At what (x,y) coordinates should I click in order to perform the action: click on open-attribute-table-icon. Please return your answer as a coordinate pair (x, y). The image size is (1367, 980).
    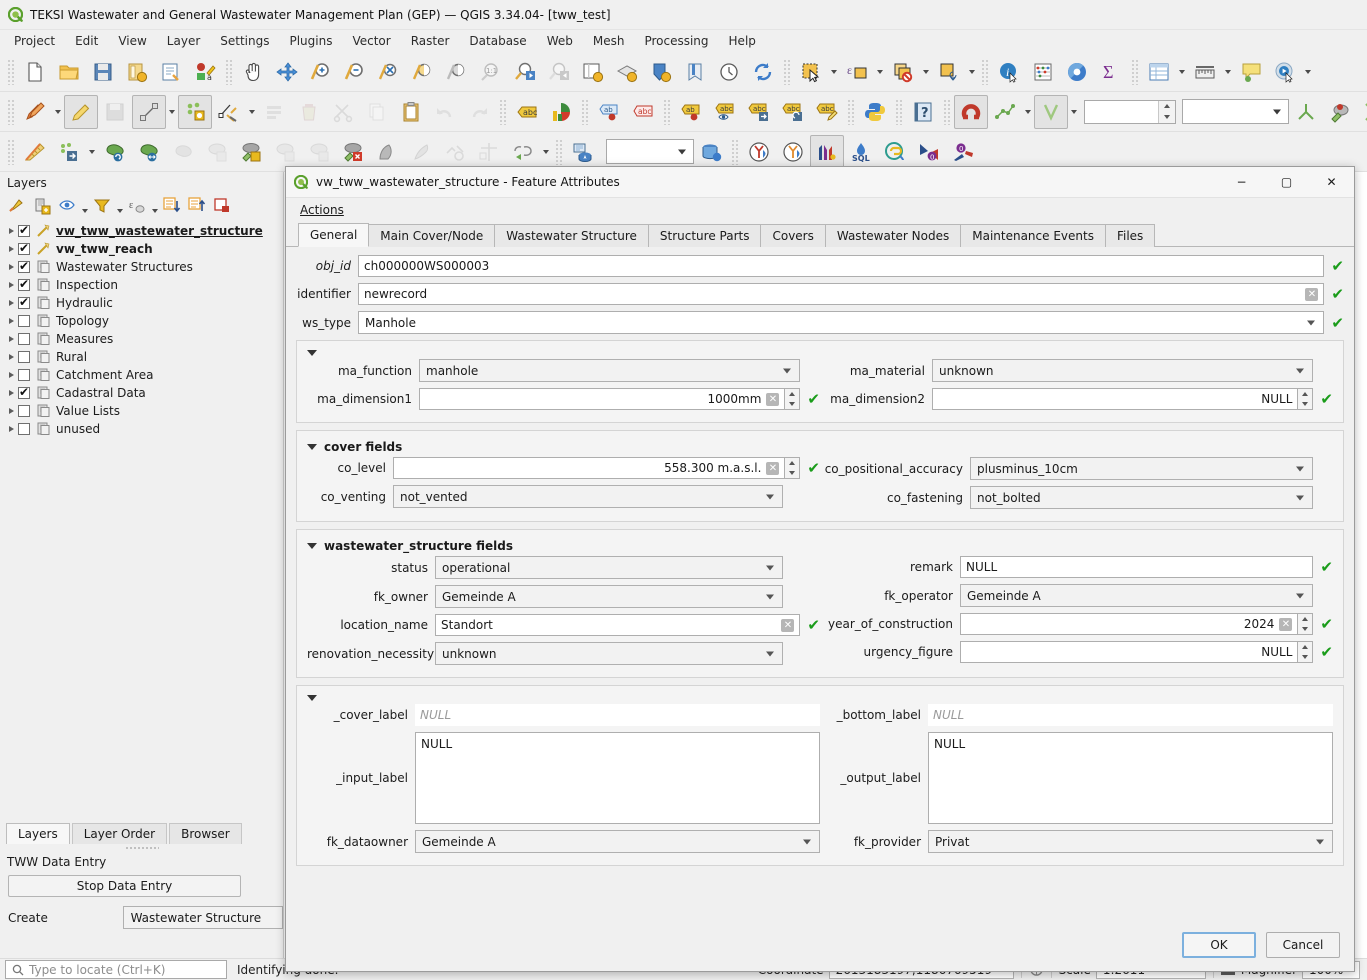
    Looking at the image, I should click on (1159, 72).